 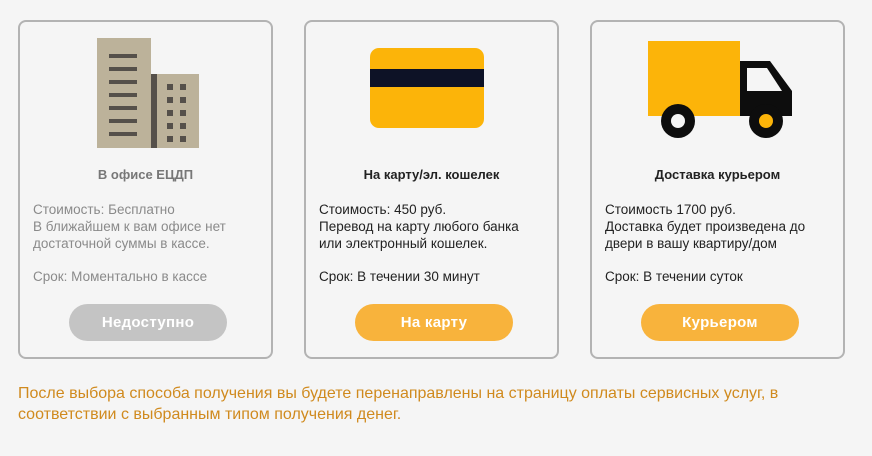 What do you see at coordinates (148, 322) in the screenshot?
I see `unavailable-button: Недоступно` at bounding box center [148, 322].